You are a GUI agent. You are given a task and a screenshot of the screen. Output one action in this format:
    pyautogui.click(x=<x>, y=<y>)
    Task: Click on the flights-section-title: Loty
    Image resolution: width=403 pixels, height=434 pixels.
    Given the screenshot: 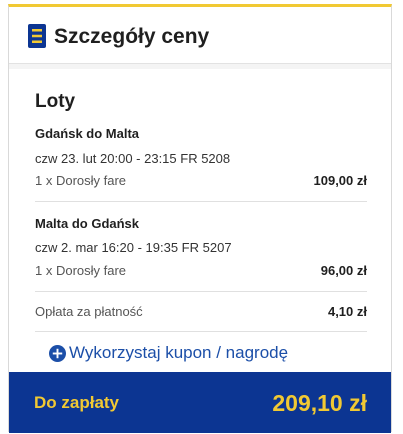 What is the action you would take?
    pyautogui.click(x=55, y=101)
    